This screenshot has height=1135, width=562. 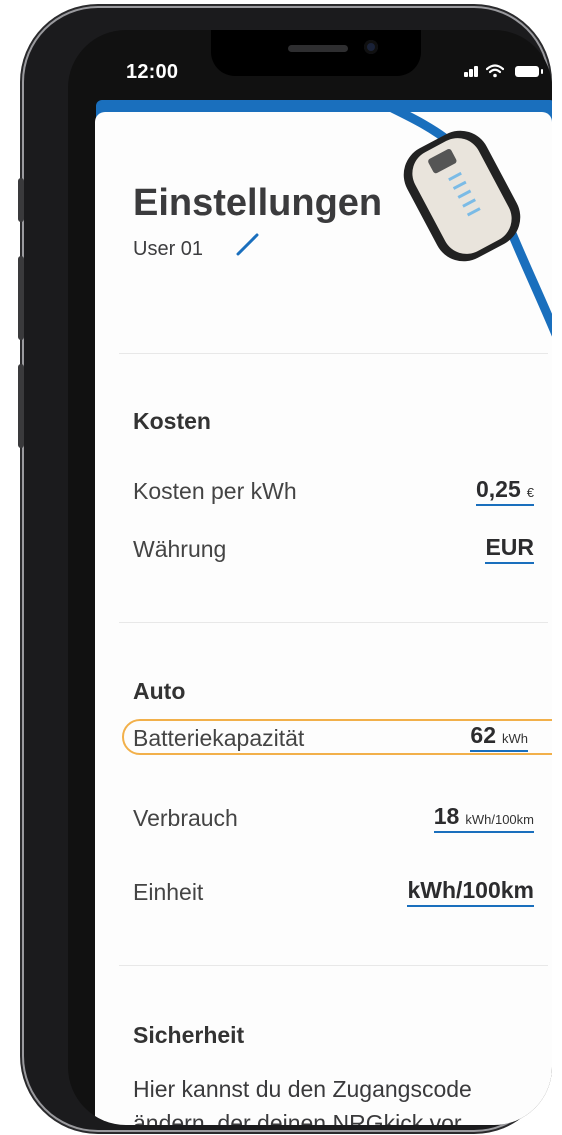 I want to click on status-bar: 12:00, so click(x=310, y=61).